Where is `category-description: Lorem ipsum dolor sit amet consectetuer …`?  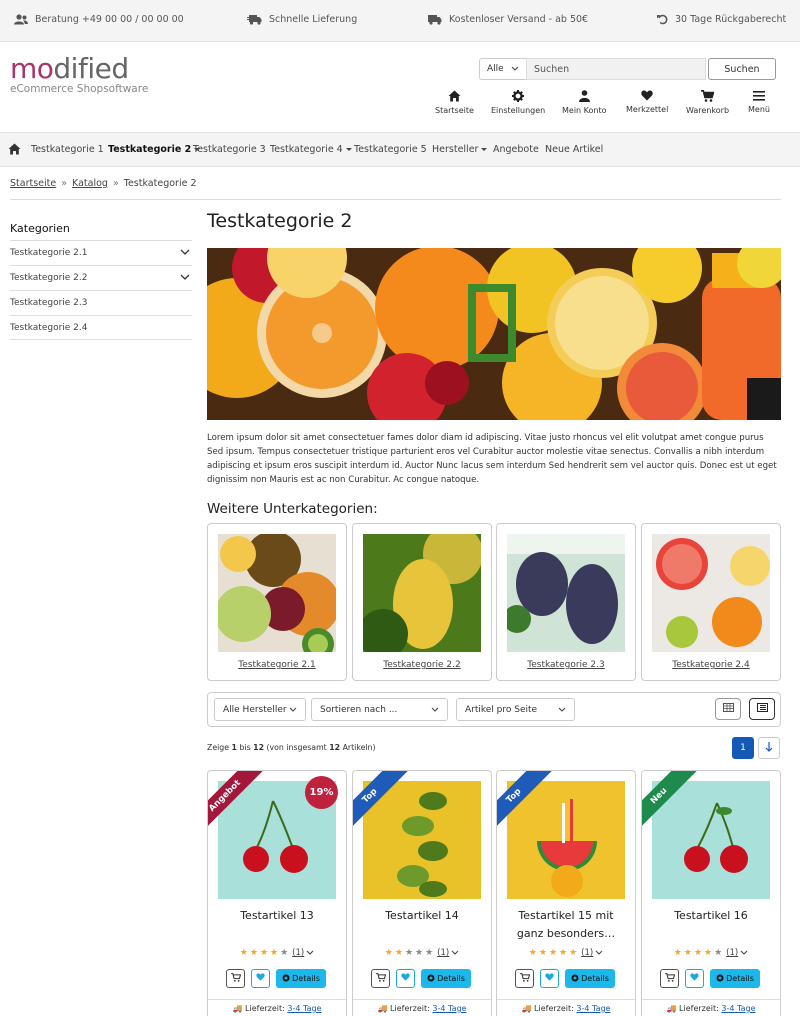
category-description: Lorem ipsum dolor sit amet consectetuer … is located at coordinates (492, 459).